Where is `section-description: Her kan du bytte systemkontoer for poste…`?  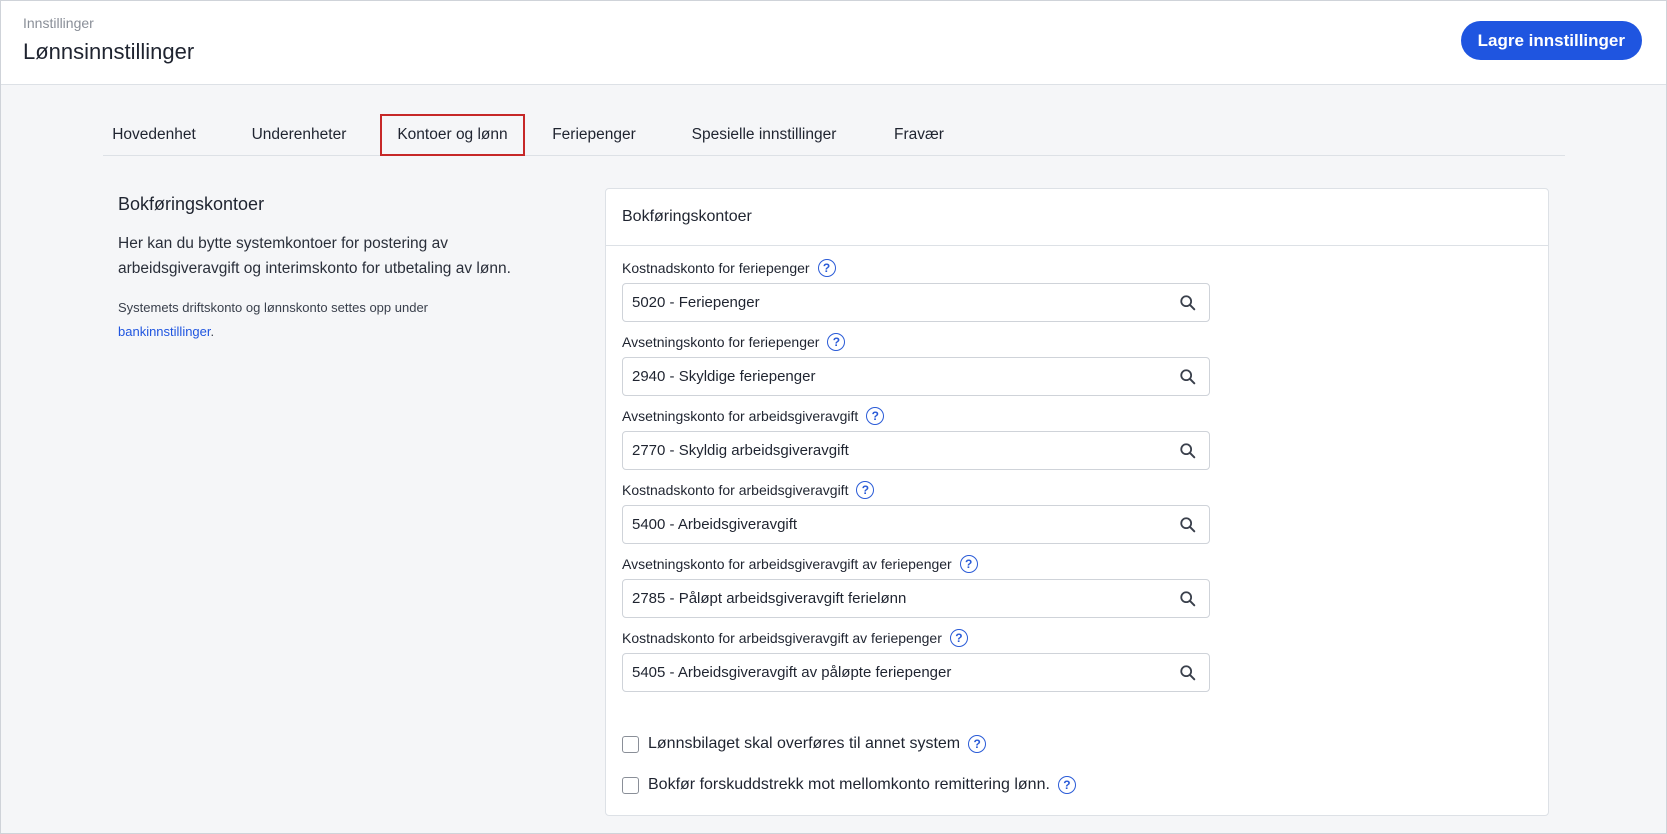 section-description: Her kan du bytte systemkontoer for poste… is located at coordinates (314, 256).